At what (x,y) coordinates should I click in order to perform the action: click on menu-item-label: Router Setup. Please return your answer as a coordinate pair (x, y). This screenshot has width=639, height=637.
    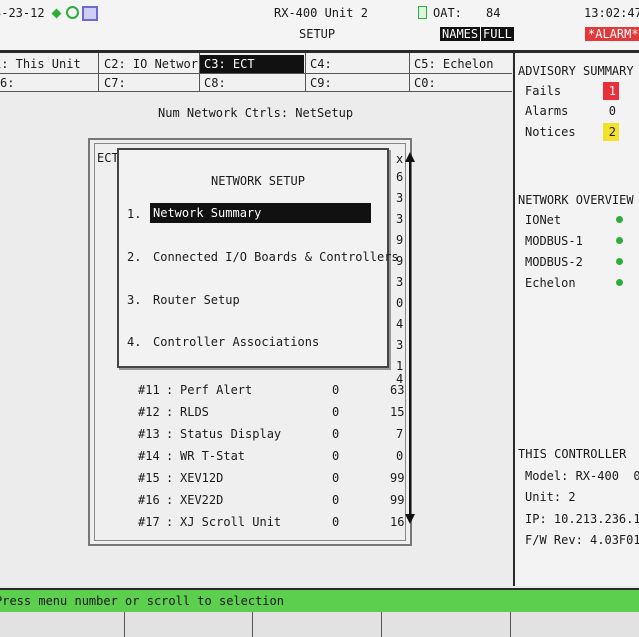
    Looking at the image, I should click on (196, 300).